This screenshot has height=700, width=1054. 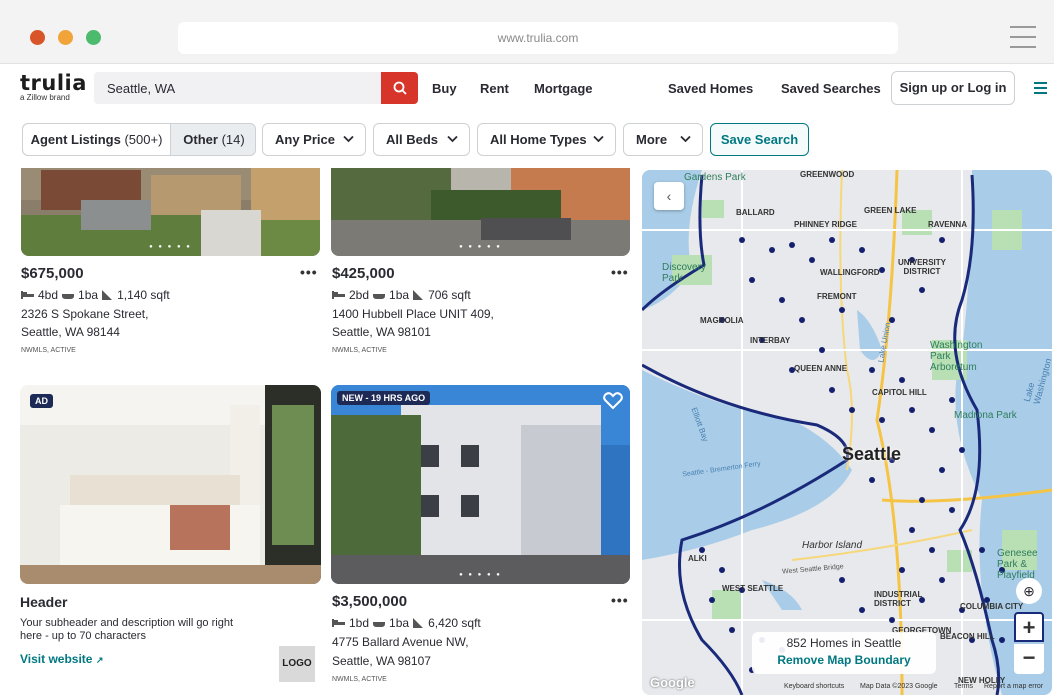 What do you see at coordinates (1017, 564) in the screenshot?
I see `map-label: Genesee Park & Playfield` at bounding box center [1017, 564].